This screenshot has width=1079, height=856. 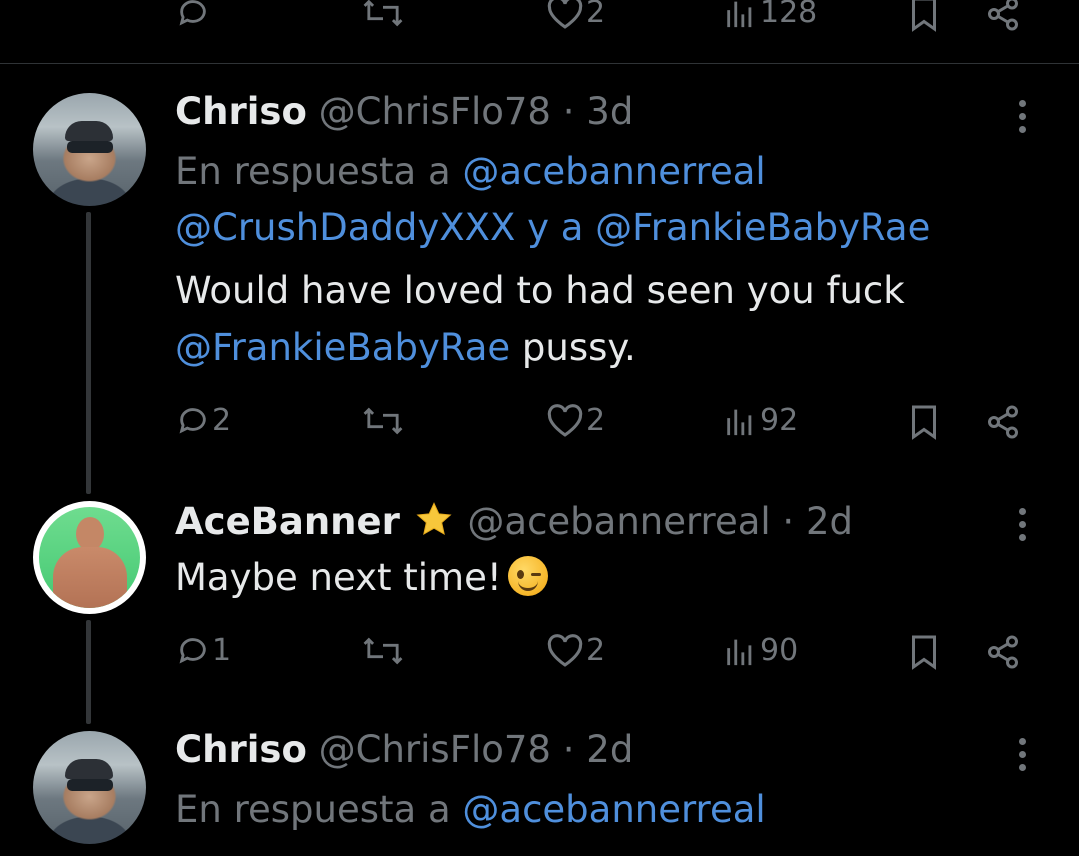 I want to click on tweet-text: Maybe next time!, so click(x=361, y=578).